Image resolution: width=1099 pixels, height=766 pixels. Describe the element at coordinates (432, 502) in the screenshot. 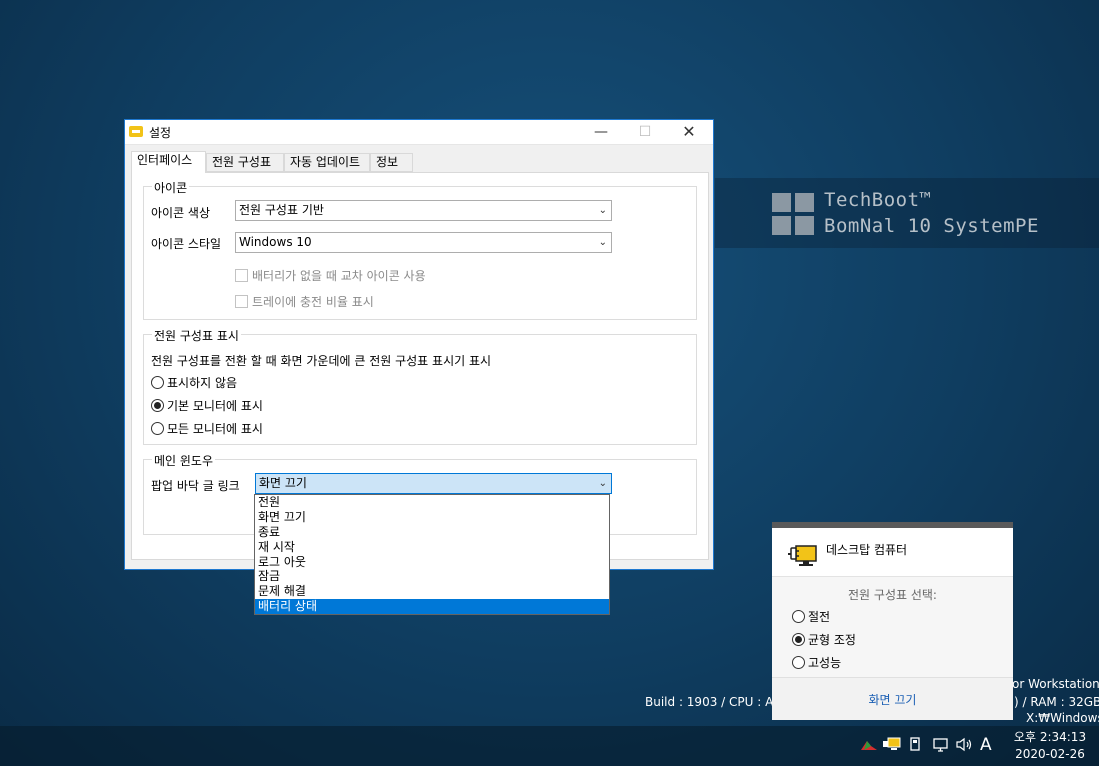

I see `dropdown-item-power: 전원` at that location.